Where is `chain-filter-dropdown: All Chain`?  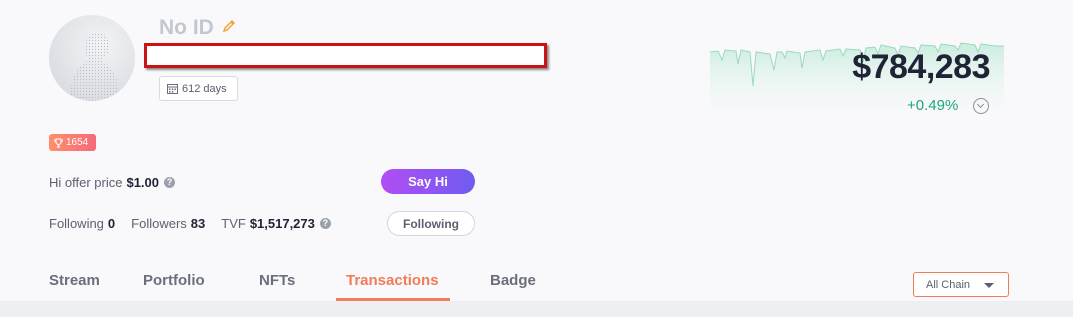
chain-filter-dropdown: All Chain is located at coordinates (961, 284).